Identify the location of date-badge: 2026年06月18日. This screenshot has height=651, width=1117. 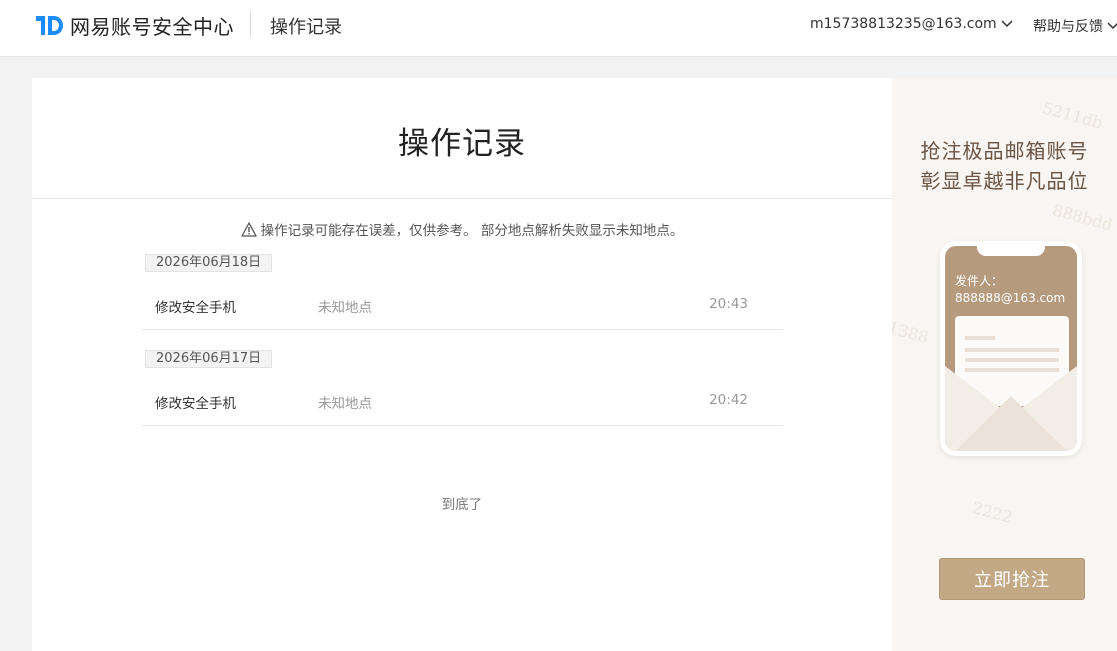
(209, 263).